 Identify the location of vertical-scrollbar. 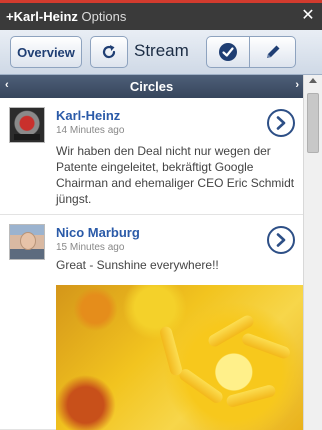
(312, 252).